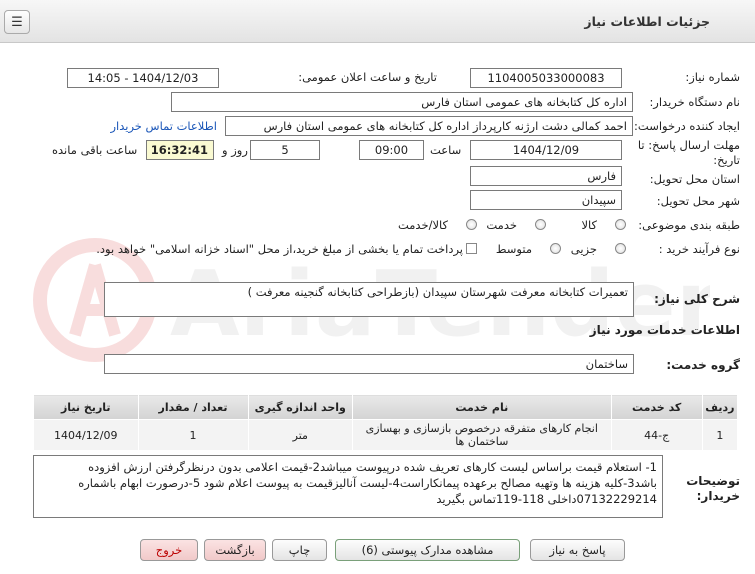 This screenshot has width=755, height=574. Describe the element at coordinates (300, 435) in the screenshot. I see `cell-unit: متر` at that location.